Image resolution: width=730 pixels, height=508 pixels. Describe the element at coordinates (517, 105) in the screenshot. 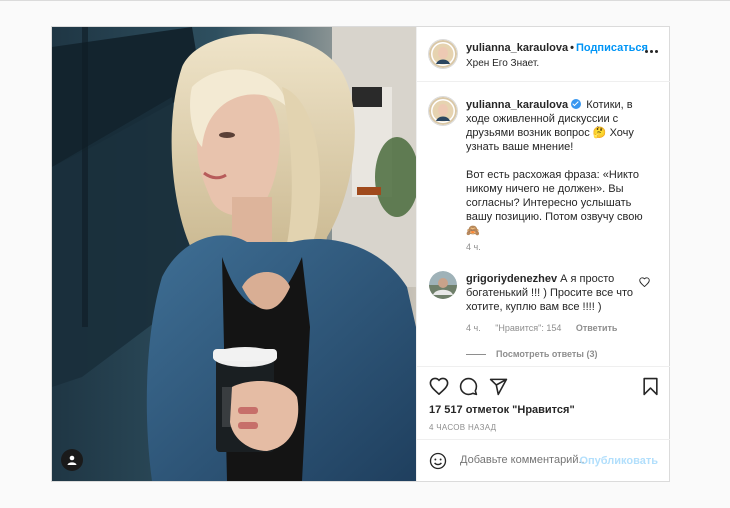

I see `caption-username: yulianna_karaulova` at that location.